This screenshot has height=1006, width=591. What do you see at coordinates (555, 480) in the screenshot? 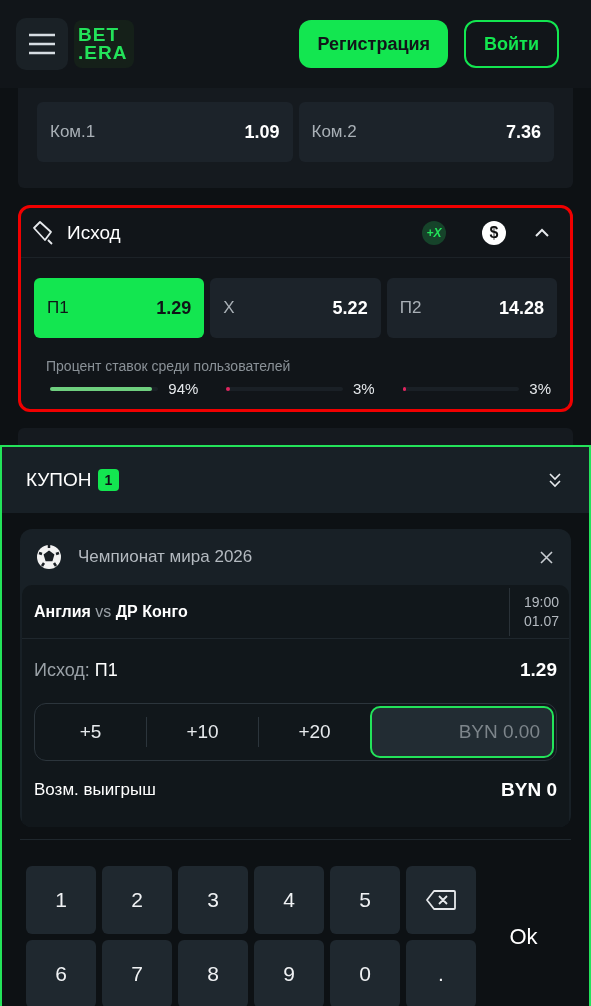
I see `double-chevron-icon` at bounding box center [555, 480].